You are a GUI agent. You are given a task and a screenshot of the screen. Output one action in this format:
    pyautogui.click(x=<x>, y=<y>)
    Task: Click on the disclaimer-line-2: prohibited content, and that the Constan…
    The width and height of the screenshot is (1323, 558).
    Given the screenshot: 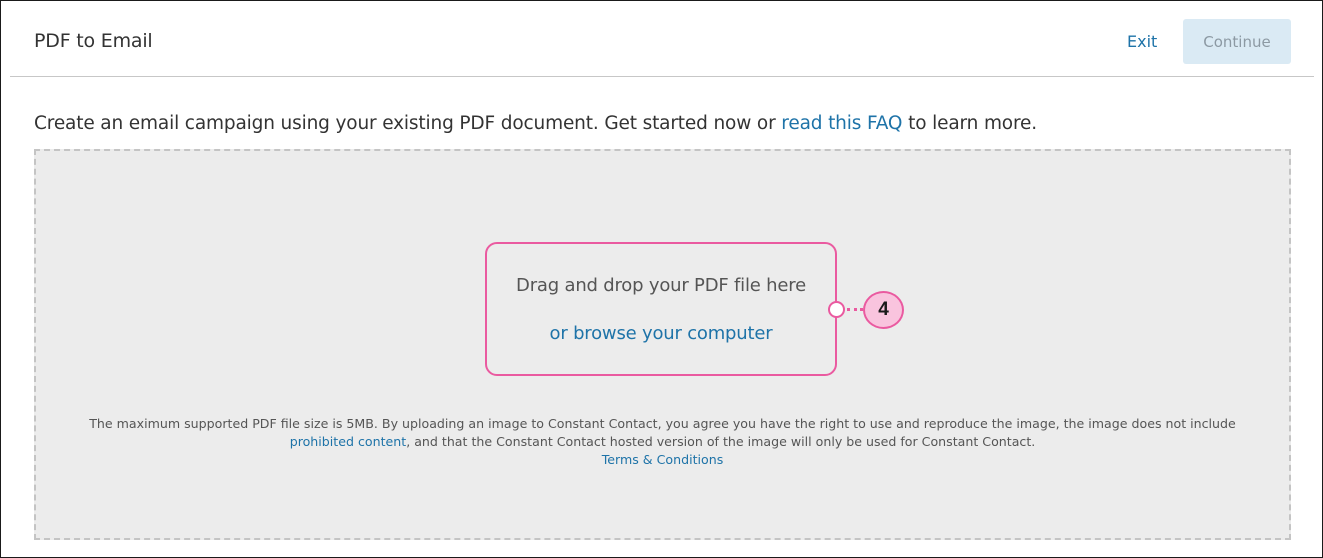 What is the action you would take?
    pyautogui.click(x=662, y=442)
    